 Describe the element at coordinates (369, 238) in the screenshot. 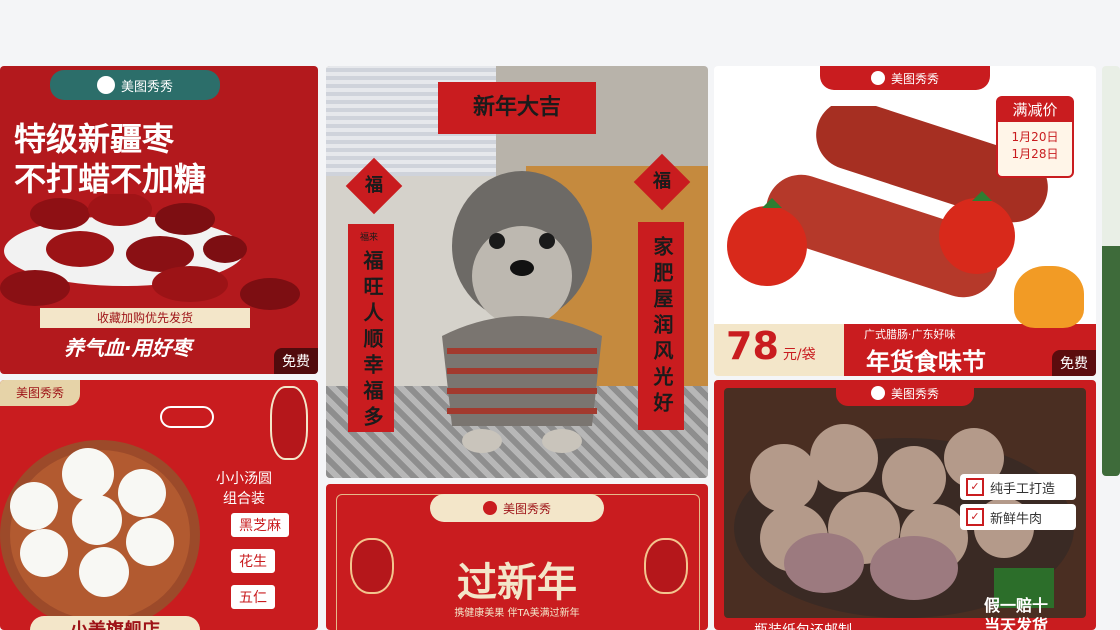

I see `left-couplet-tag: 福来` at that location.